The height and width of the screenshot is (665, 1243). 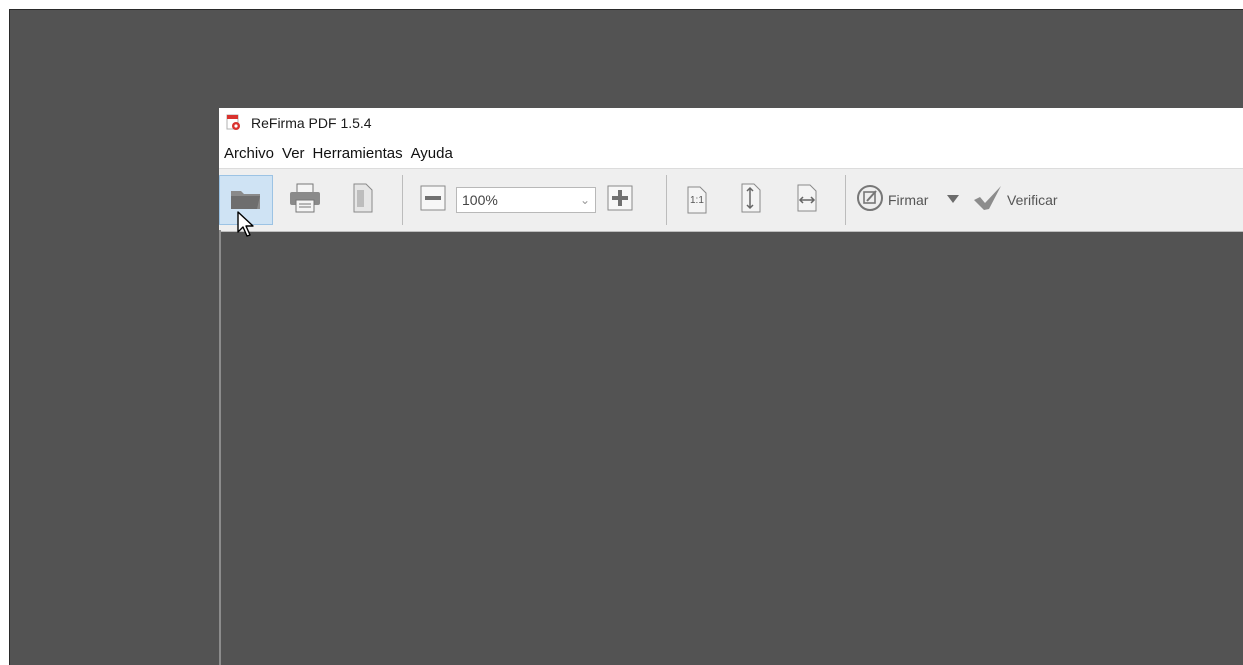 What do you see at coordinates (358, 153) in the screenshot?
I see `menu-herramientas: Herramientas` at bounding box center [358, 153].